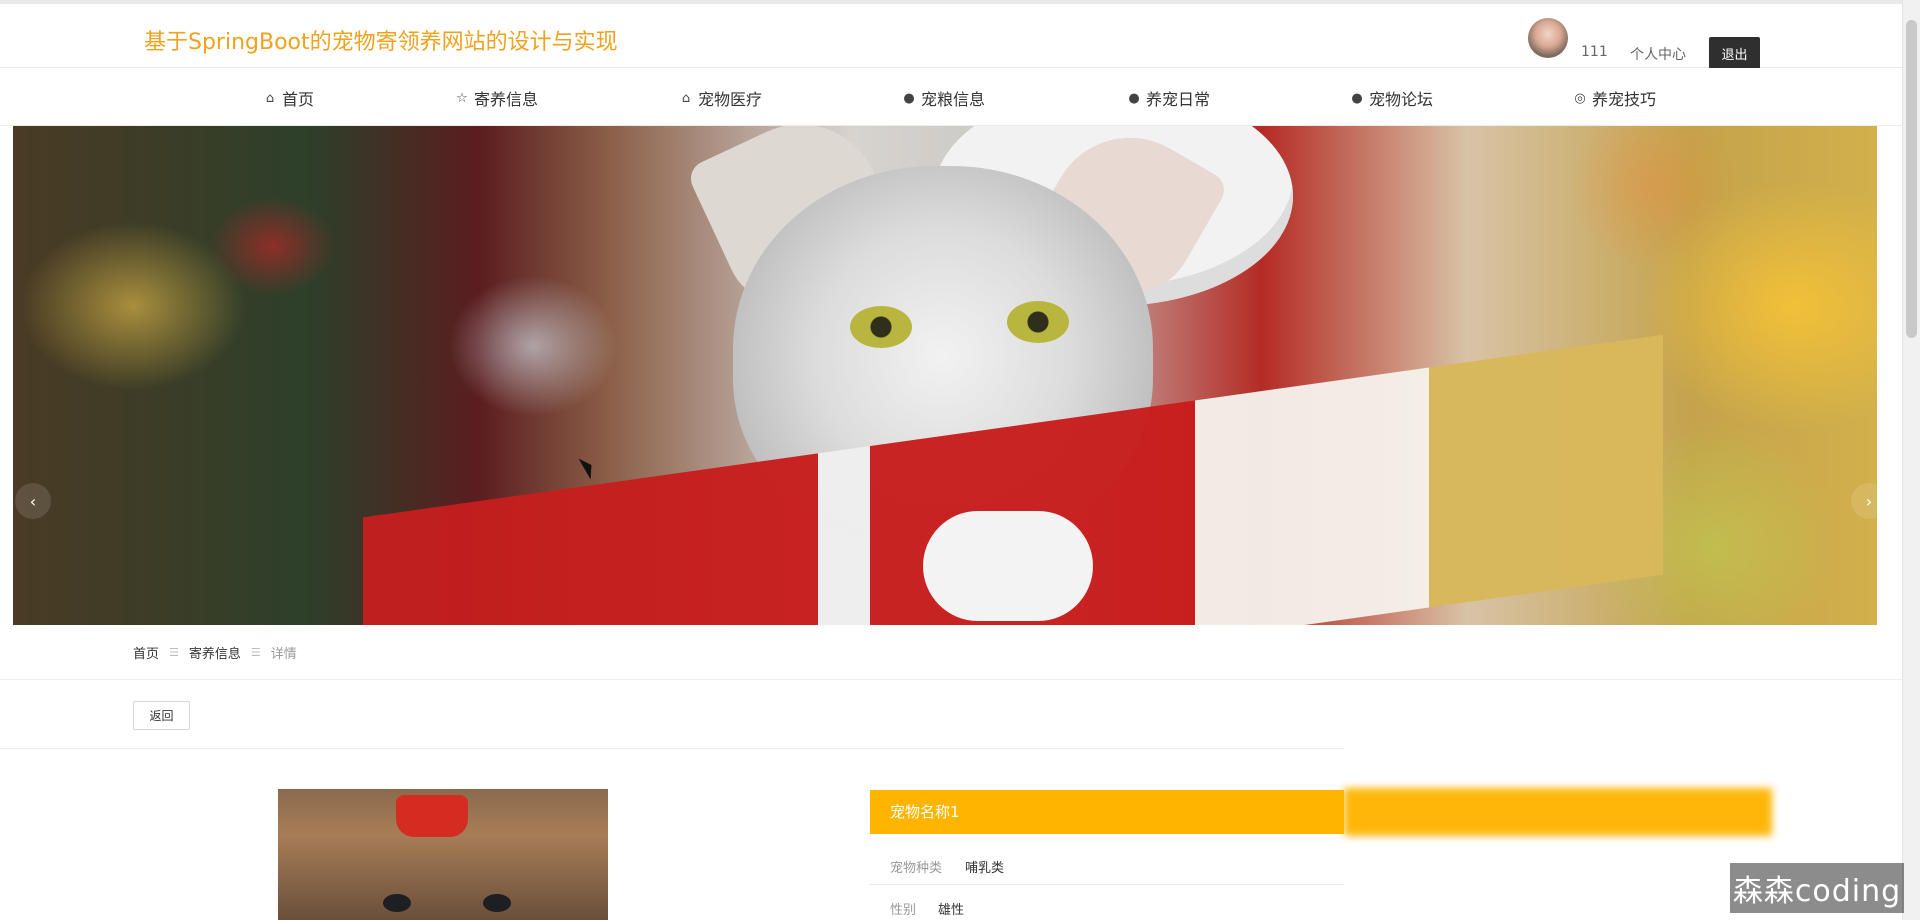  I want to click on star-icon: ☆, so click(462, 98).